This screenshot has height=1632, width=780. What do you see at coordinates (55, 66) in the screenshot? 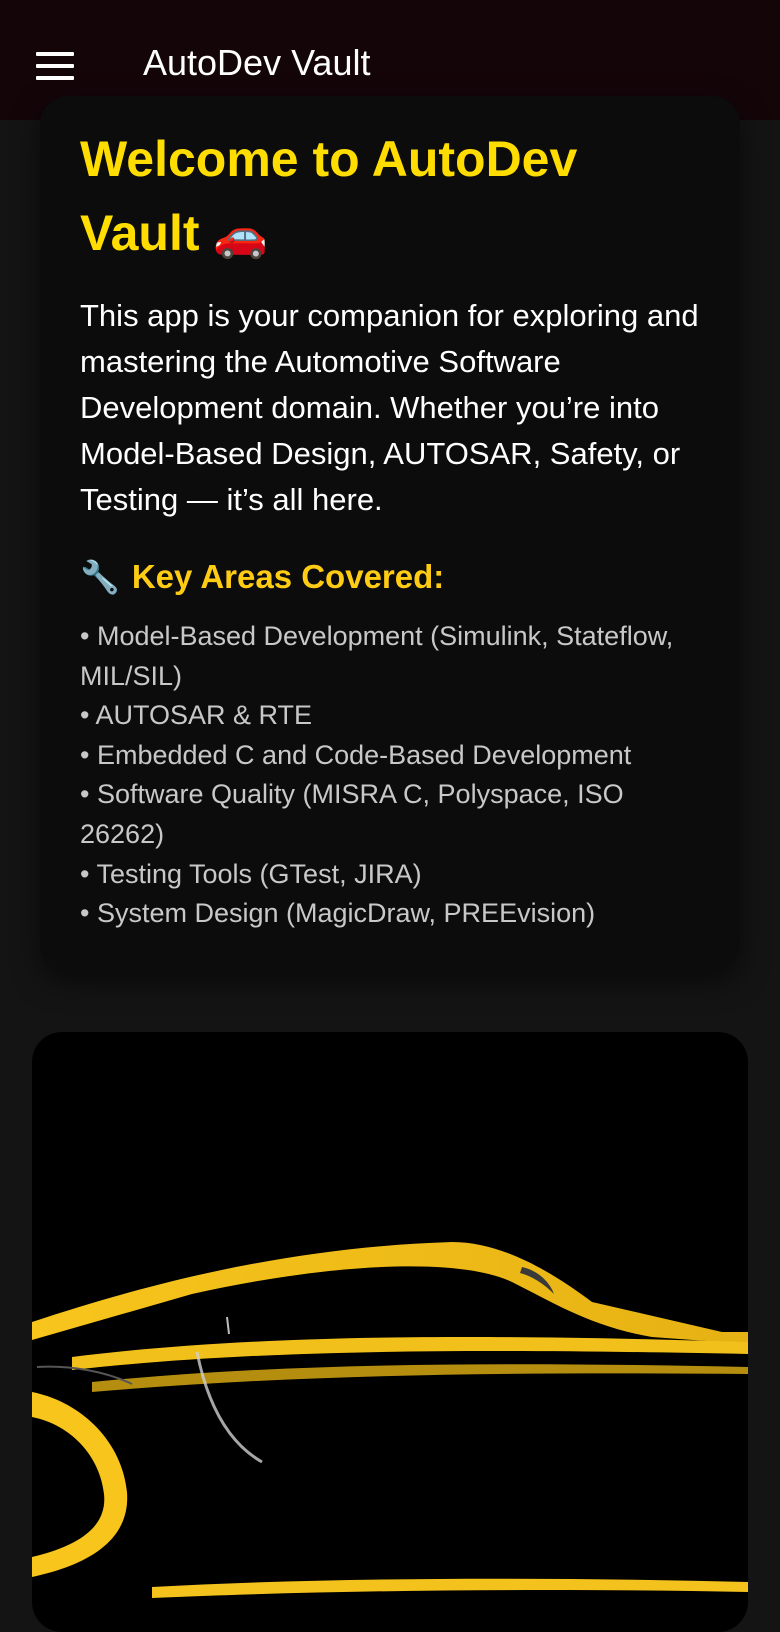
I see `hamburger-menu-icon` at bounding box center [55, 66].